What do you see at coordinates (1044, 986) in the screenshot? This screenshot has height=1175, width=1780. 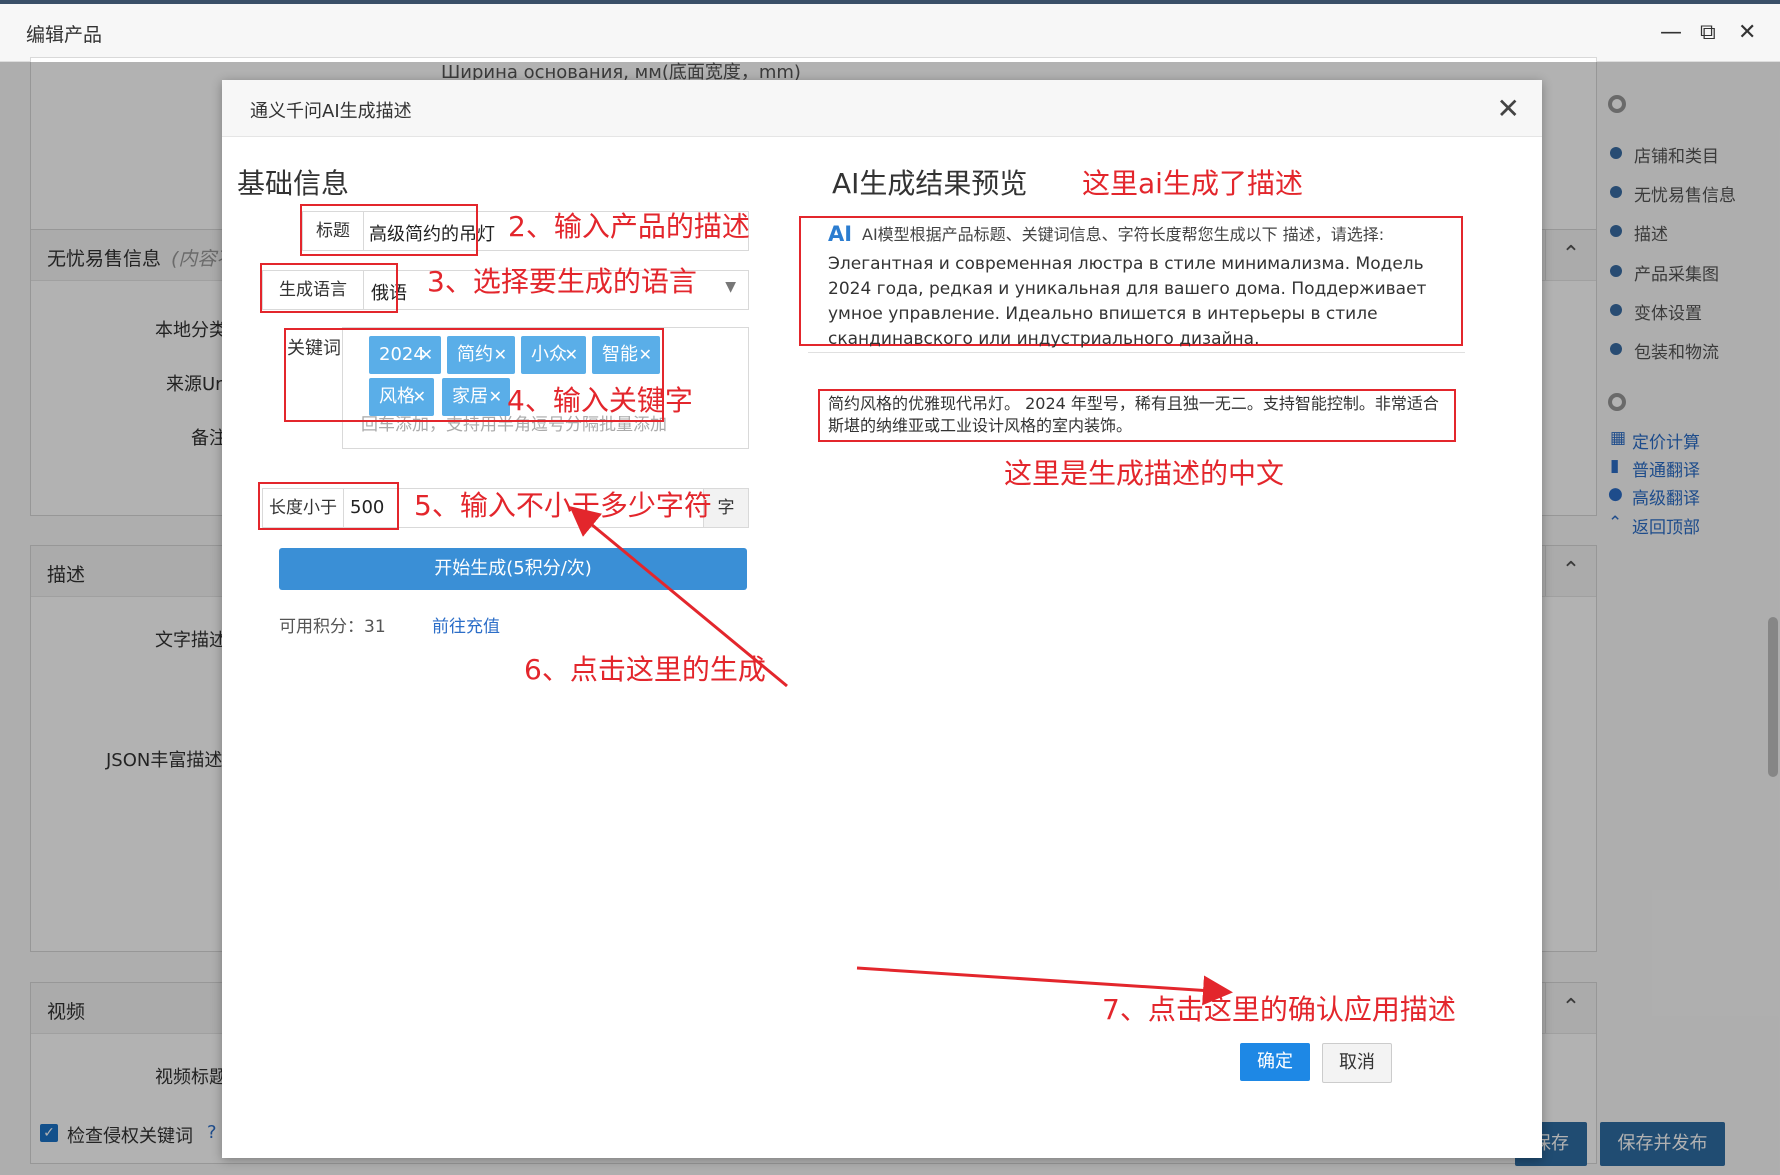 I see `arrow-to-confirm` at bounding box center [1044, 986].